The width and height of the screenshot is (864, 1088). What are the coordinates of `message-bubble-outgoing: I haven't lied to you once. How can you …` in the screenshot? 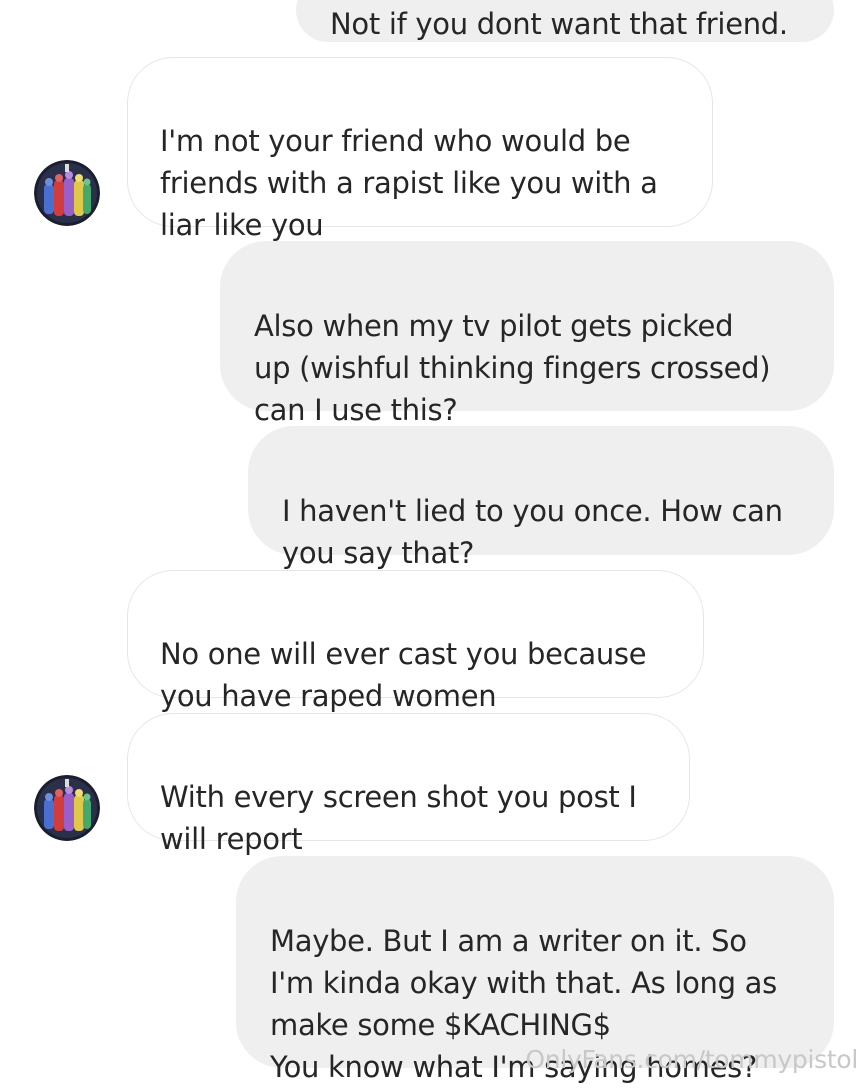 It's located at (541, 498).